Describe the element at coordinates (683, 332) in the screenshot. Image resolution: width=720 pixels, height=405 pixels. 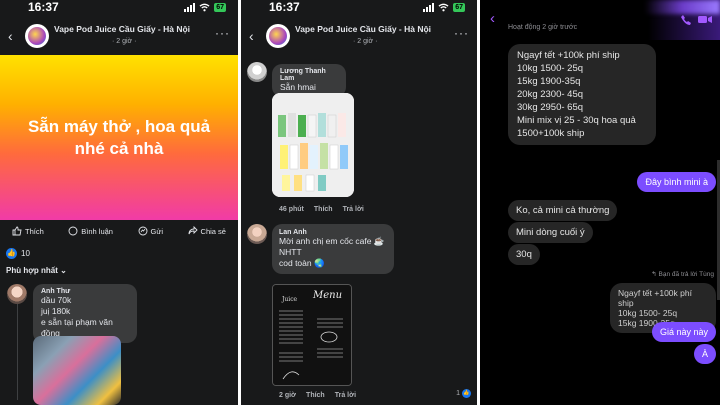
I see `outgoing-message: Giá này này` at that location.